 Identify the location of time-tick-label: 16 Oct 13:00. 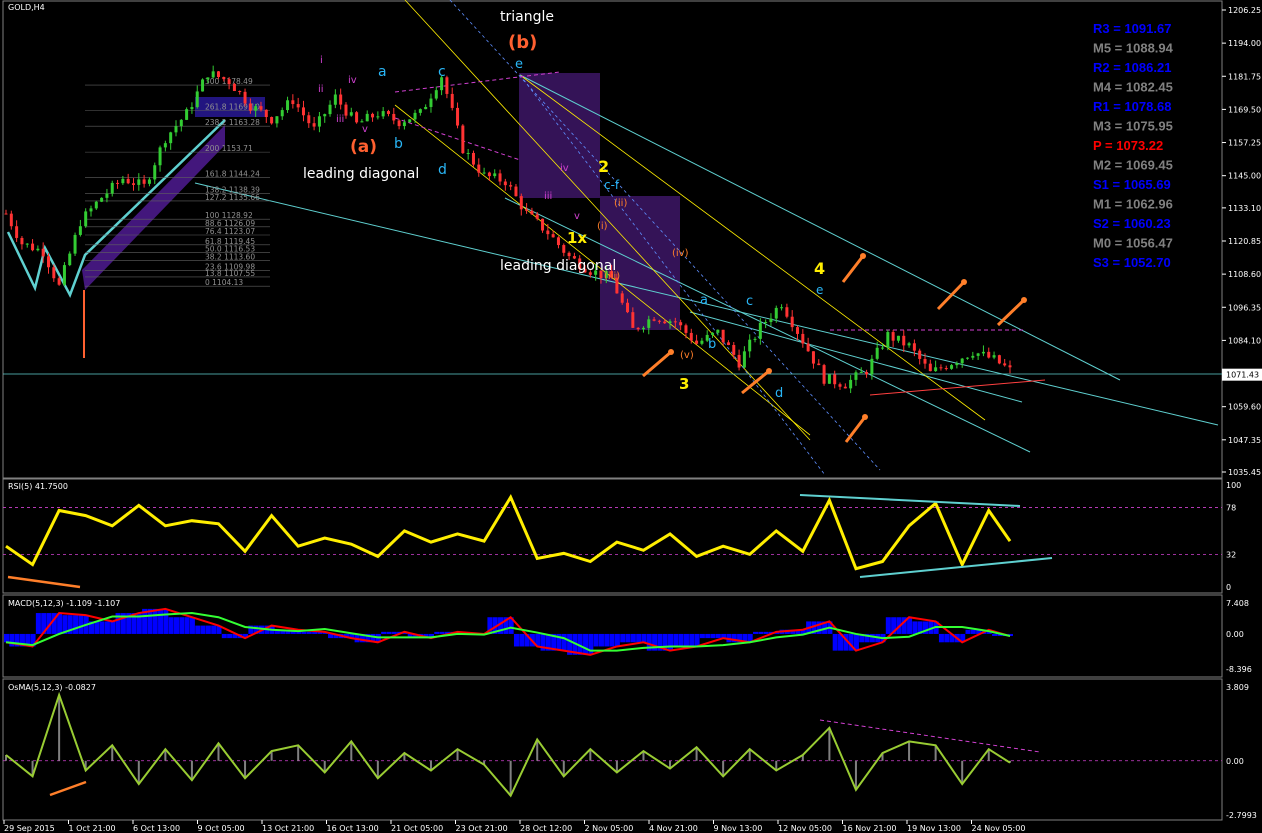
(353, 828).